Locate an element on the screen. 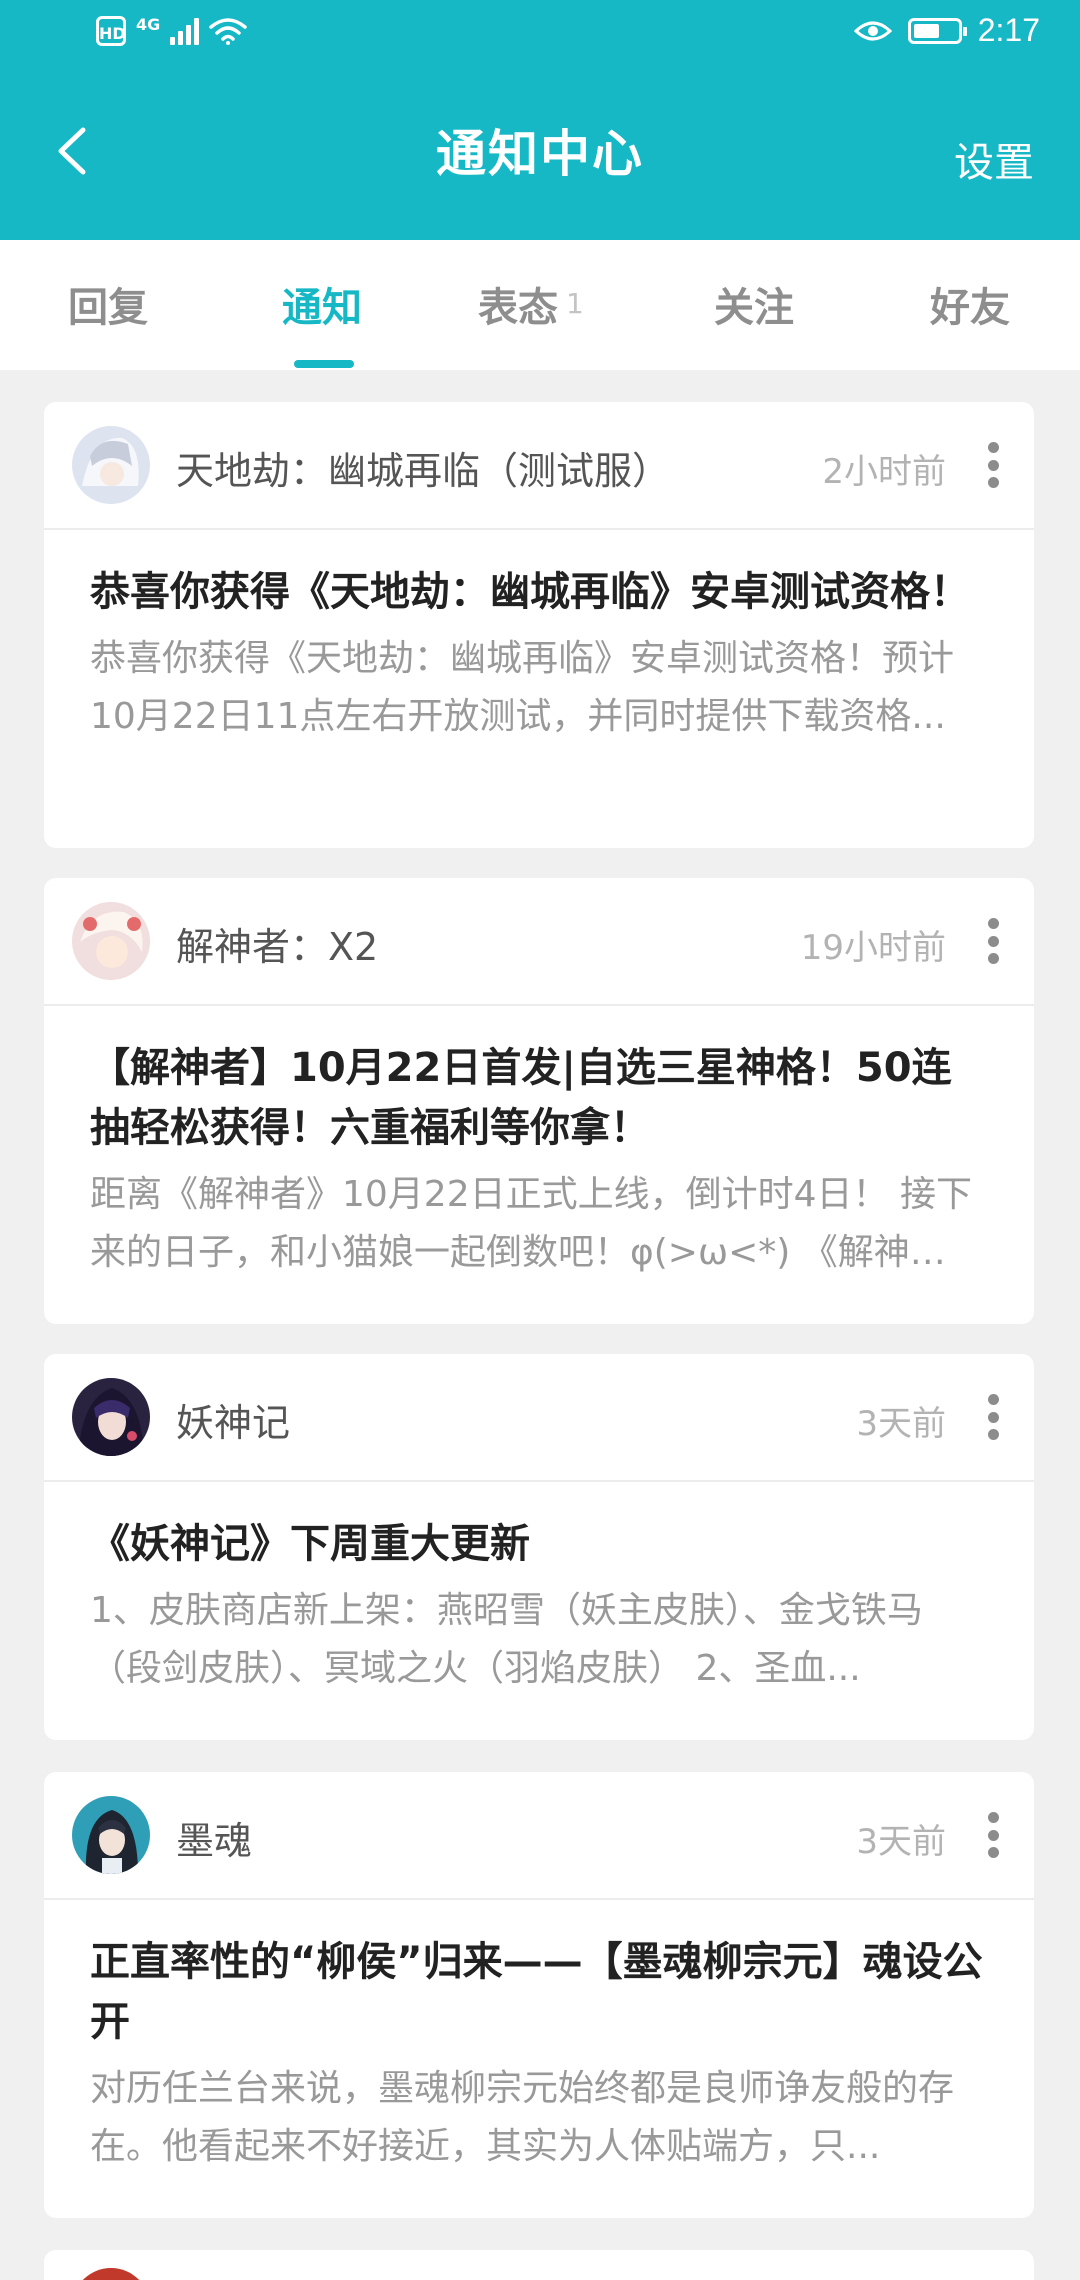 This screenshot has height=2280, width=1080. source-name: 天地劫：幽城再临（测试服） is located at coordinates (423, 471).